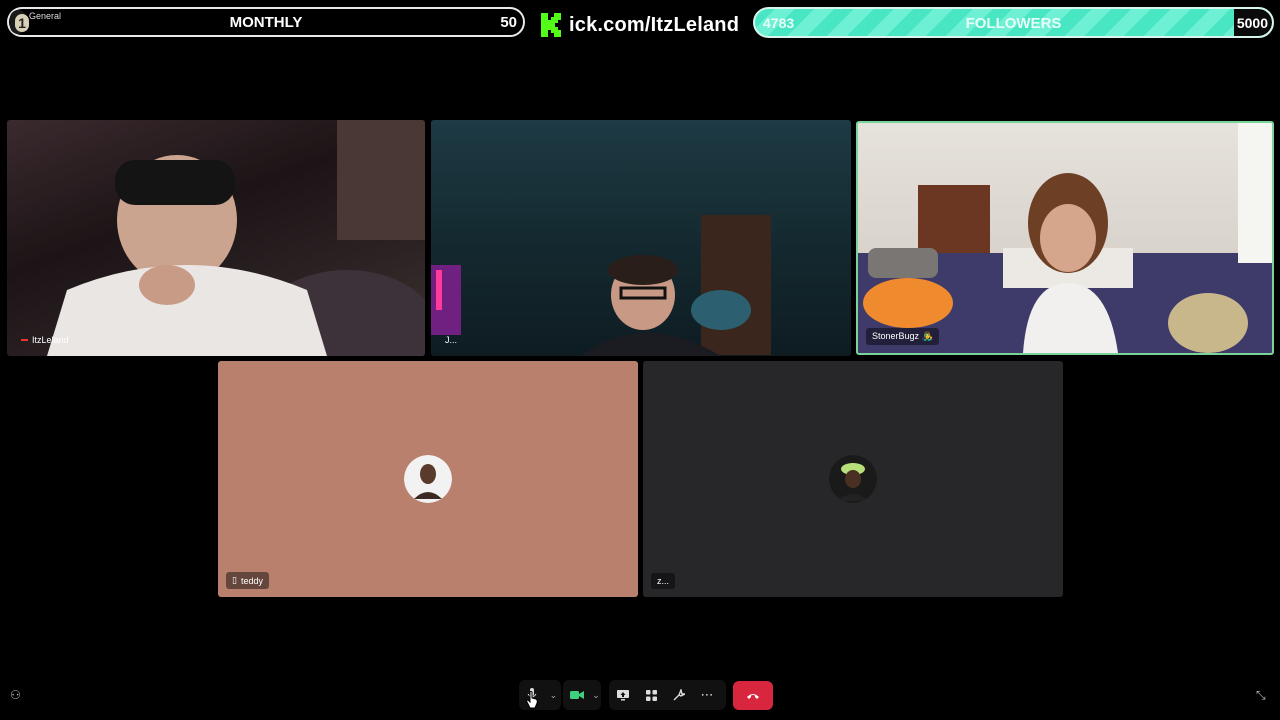 Image resolution: width=1280 pixels, height=720 pixels. I want to click on kick-url-text: ick.com/ItzLeland, so click(654, 24).